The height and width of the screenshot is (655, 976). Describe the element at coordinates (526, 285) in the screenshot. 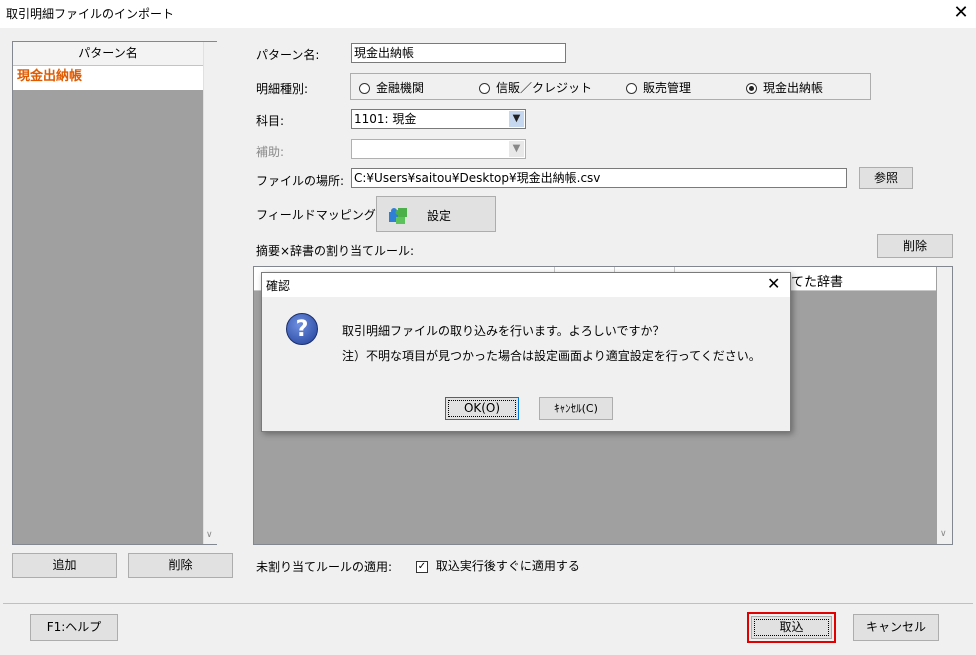

I see `dialog-title-bar: 確認 ✕` at that location.